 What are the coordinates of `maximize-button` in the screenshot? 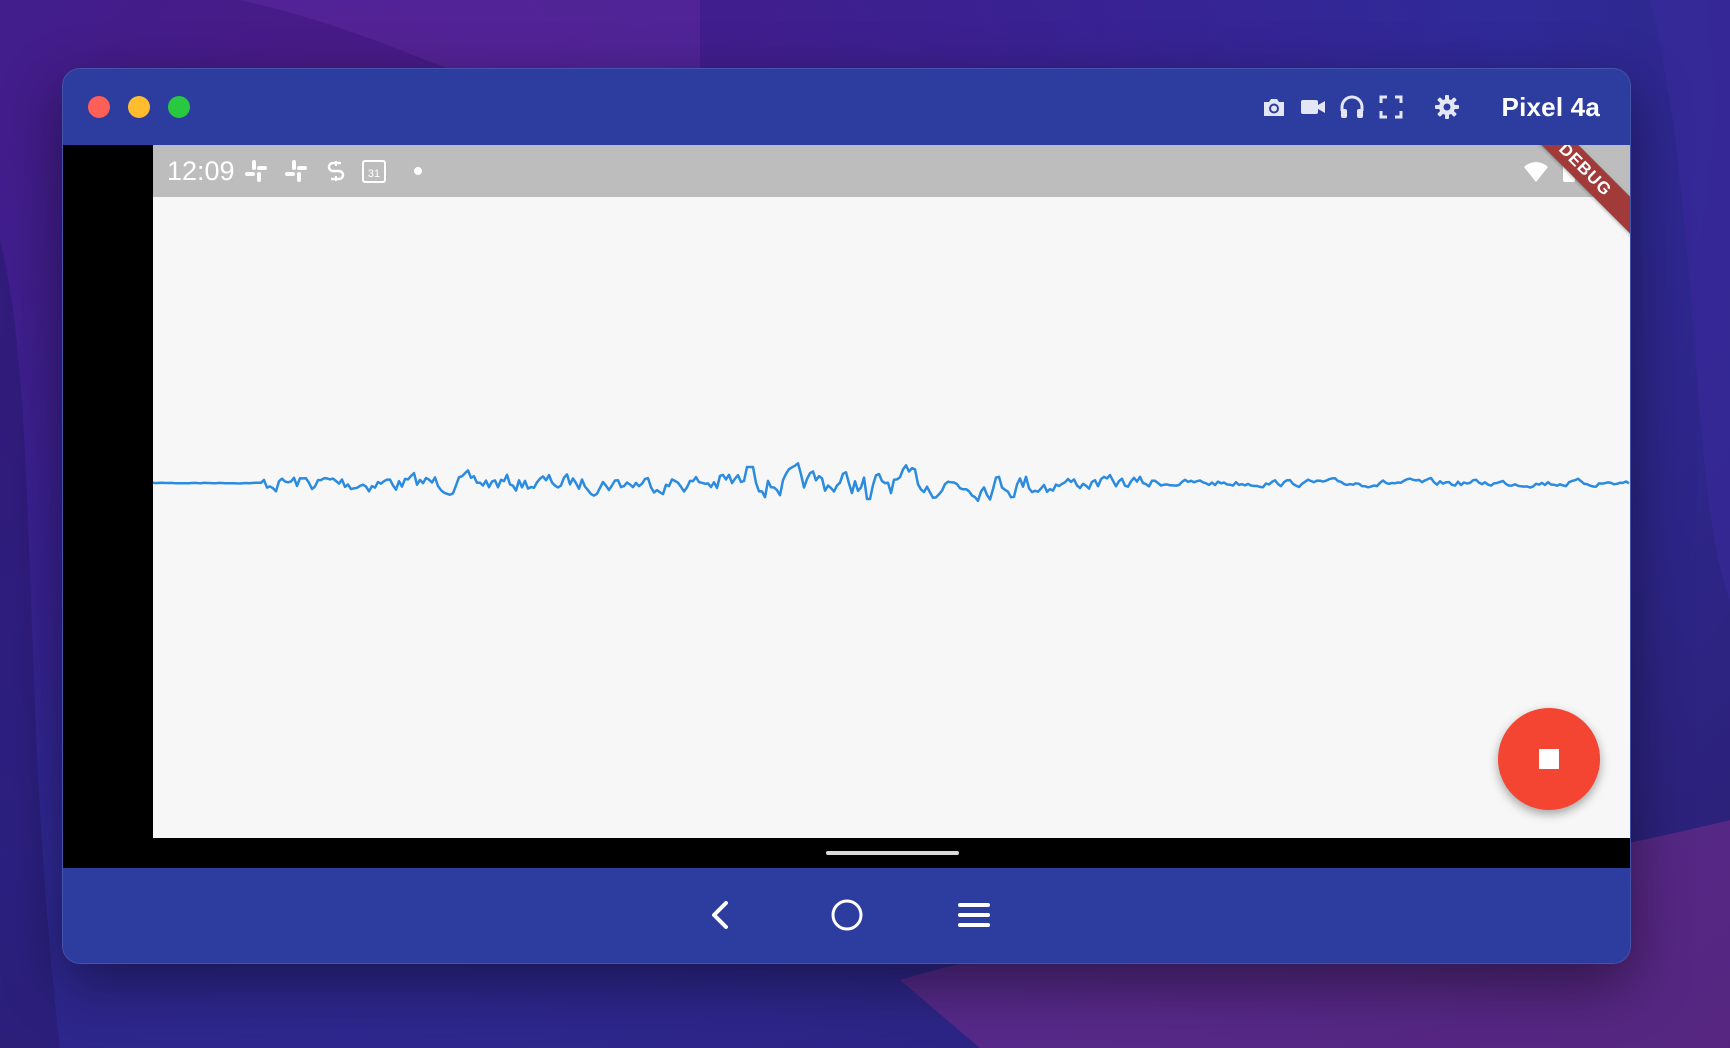 It's located at (179, 107).